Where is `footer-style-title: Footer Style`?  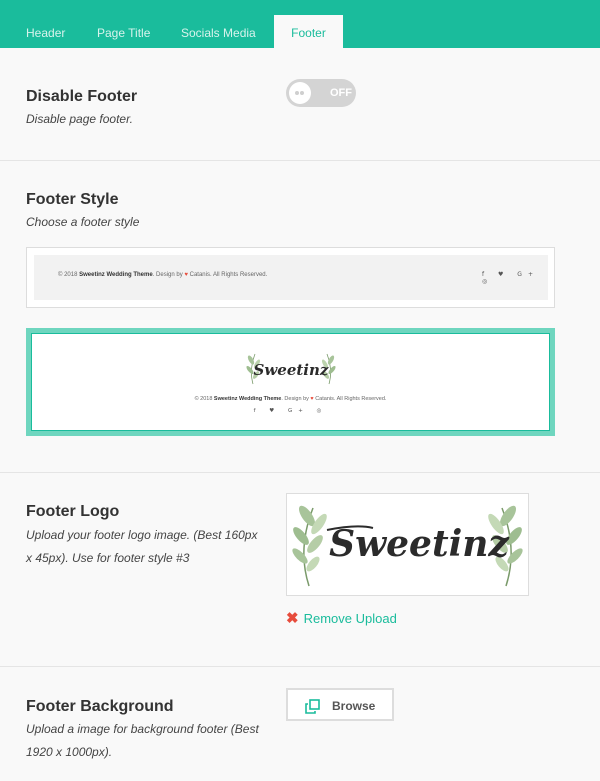
footer-style-title: Footer Style is located at coordinates (72, 199).